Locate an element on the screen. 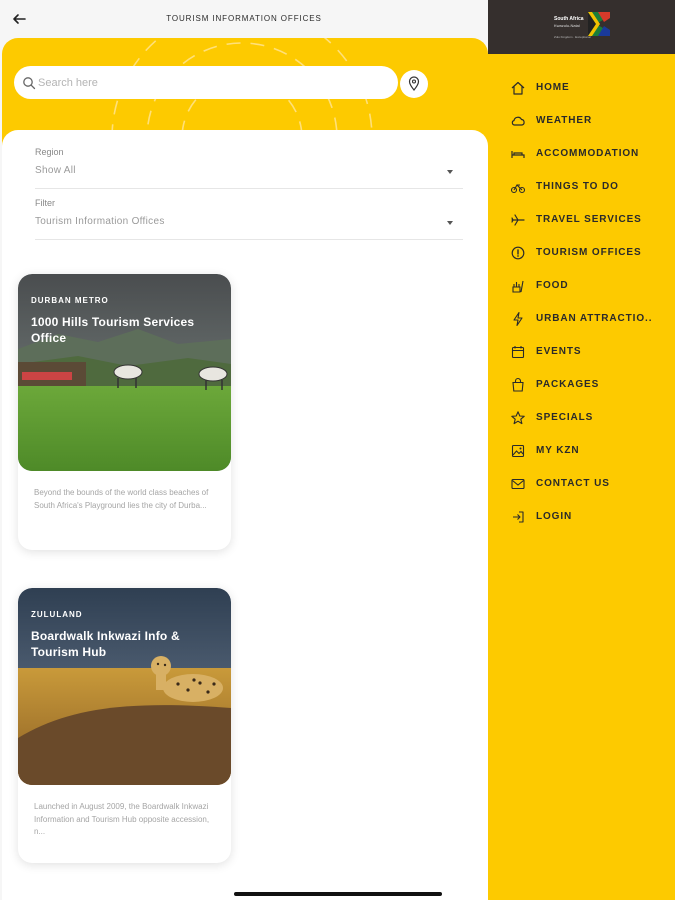  nav-item-home: HOME is located at coordinates (581, 91).